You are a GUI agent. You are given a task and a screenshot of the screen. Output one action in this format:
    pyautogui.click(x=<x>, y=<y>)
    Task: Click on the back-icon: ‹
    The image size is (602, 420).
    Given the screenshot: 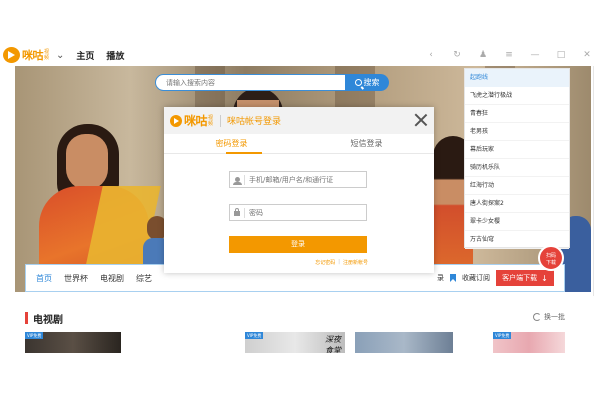 What is the action you would take?
    pyautogui.click(x=431, y=55)
    